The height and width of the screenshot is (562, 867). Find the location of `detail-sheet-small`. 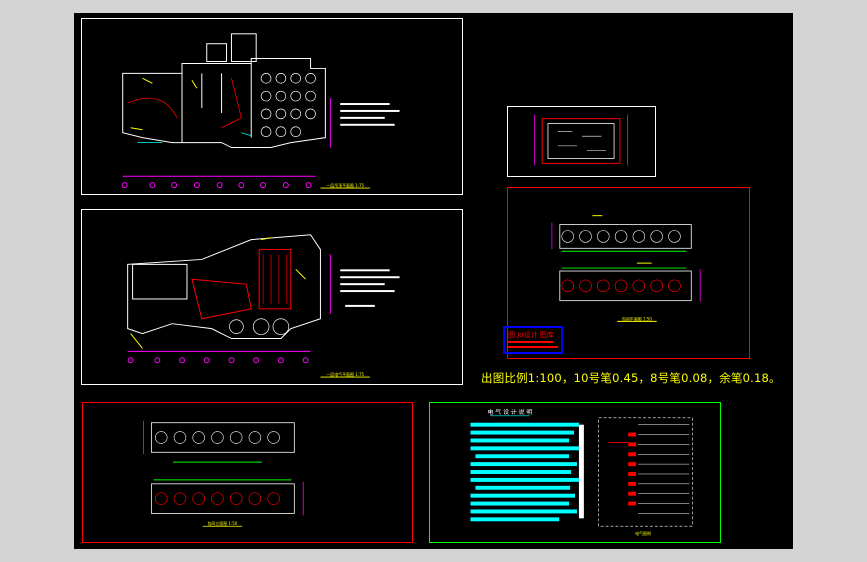

detail-sheet-small is located at coordinates (581, 141).